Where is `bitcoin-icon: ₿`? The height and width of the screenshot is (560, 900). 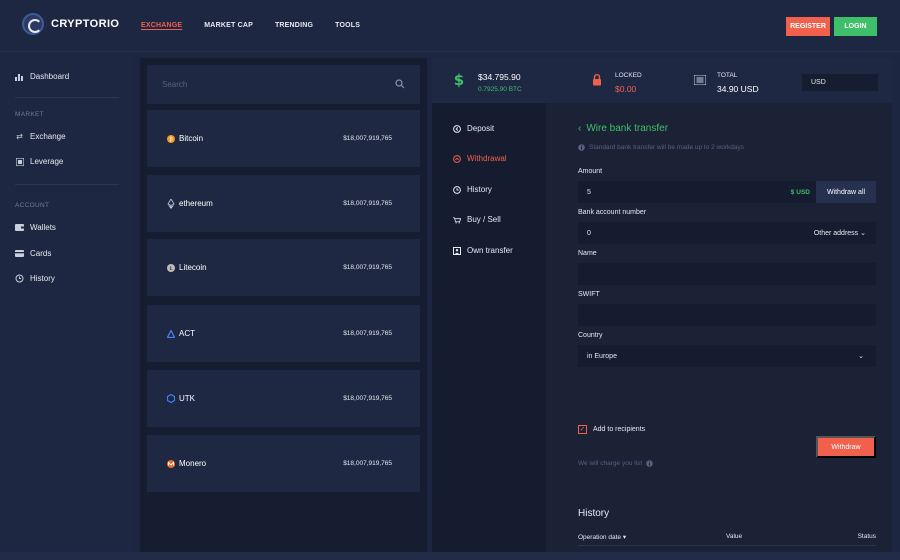 bitcoin-icon: ₿ is located at coordinates (171, 138).